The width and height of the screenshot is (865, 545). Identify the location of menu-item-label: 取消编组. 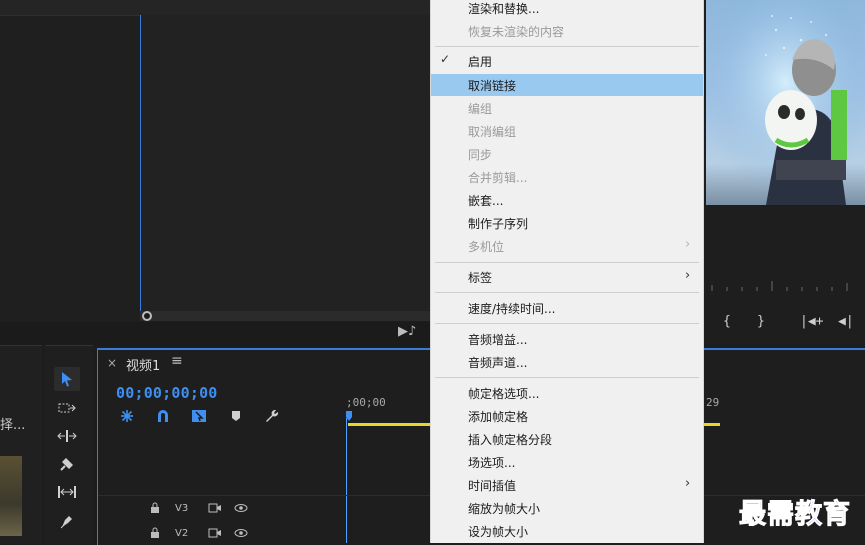
(492, 132).